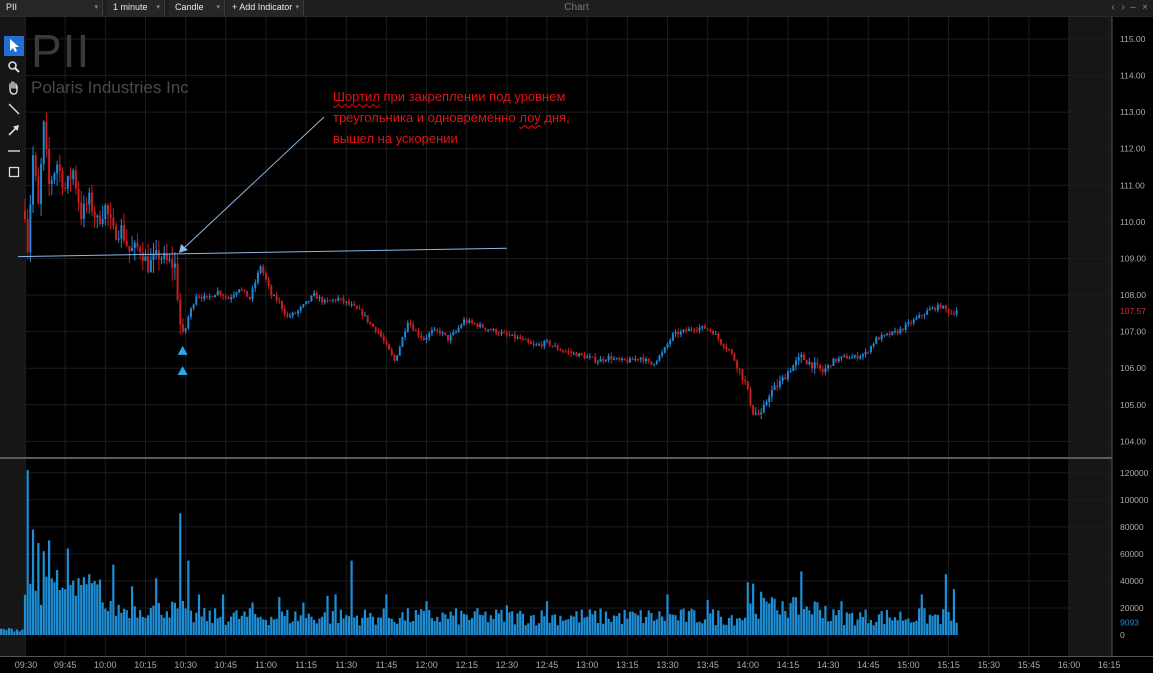  Describe the element at coordinates (1133, 149) in the screenshot. I see `price-tick-label: 112.00` at that location.